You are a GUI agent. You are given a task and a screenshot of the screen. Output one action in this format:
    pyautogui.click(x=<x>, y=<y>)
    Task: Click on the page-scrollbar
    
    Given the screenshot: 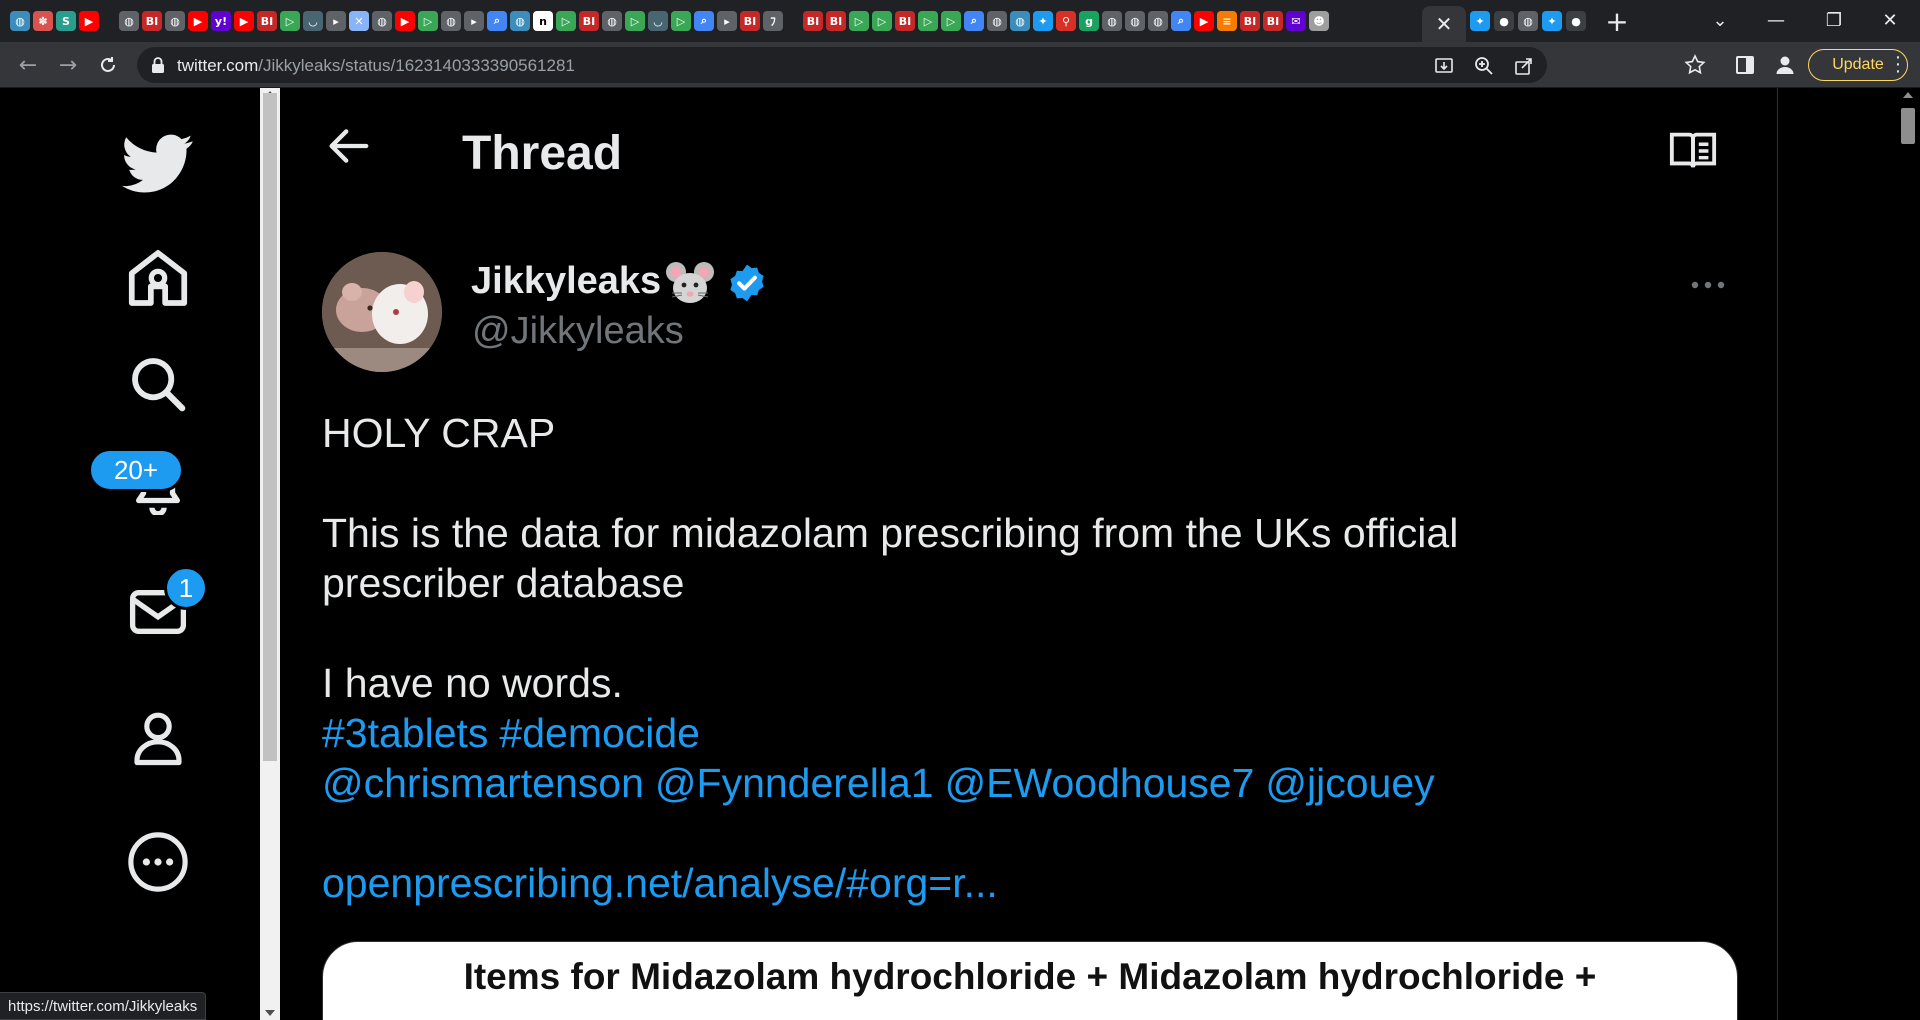 What is the action you would take?
    pyautogui.click(x=1908, y=554)
    